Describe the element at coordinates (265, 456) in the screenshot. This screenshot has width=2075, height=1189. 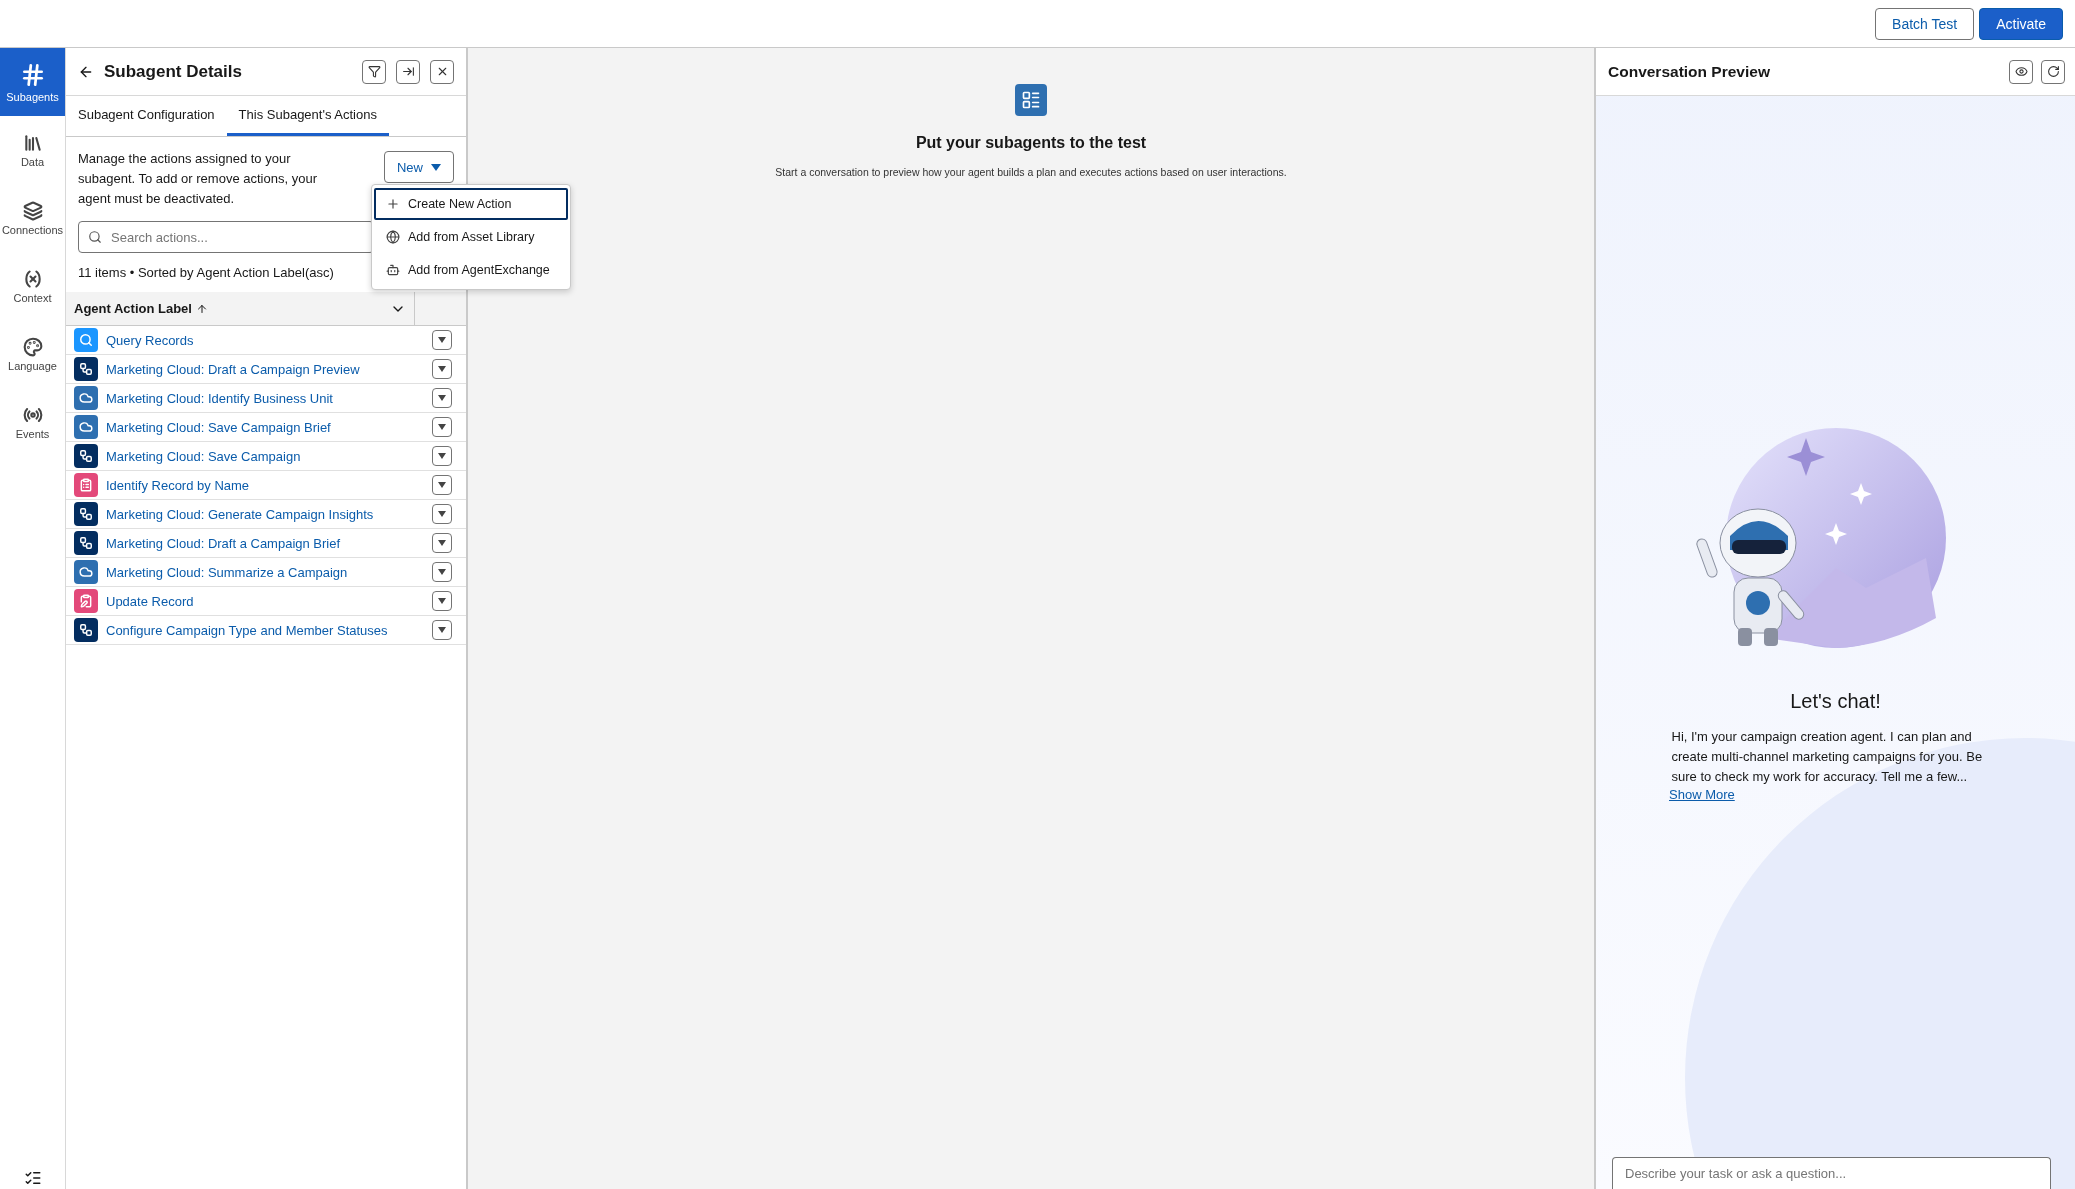
I see `action-link: Marketing Cloud: Save Campaign` at that location.